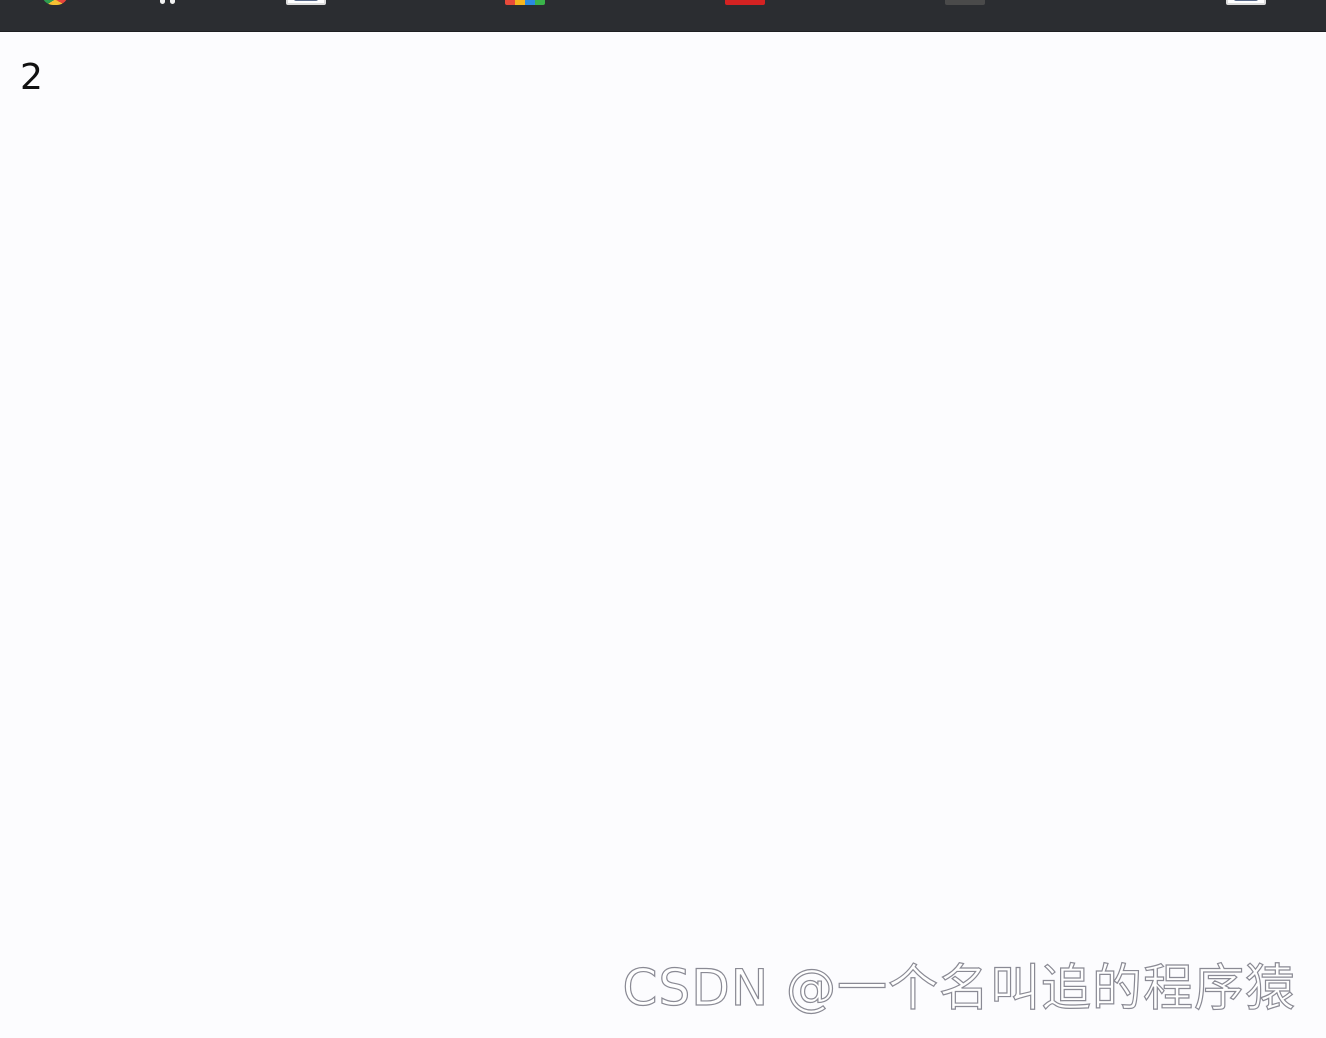 Image resolution: width=1326 pixels, height=1038 pixels. I want to click on taskbar, so click(663, 16).